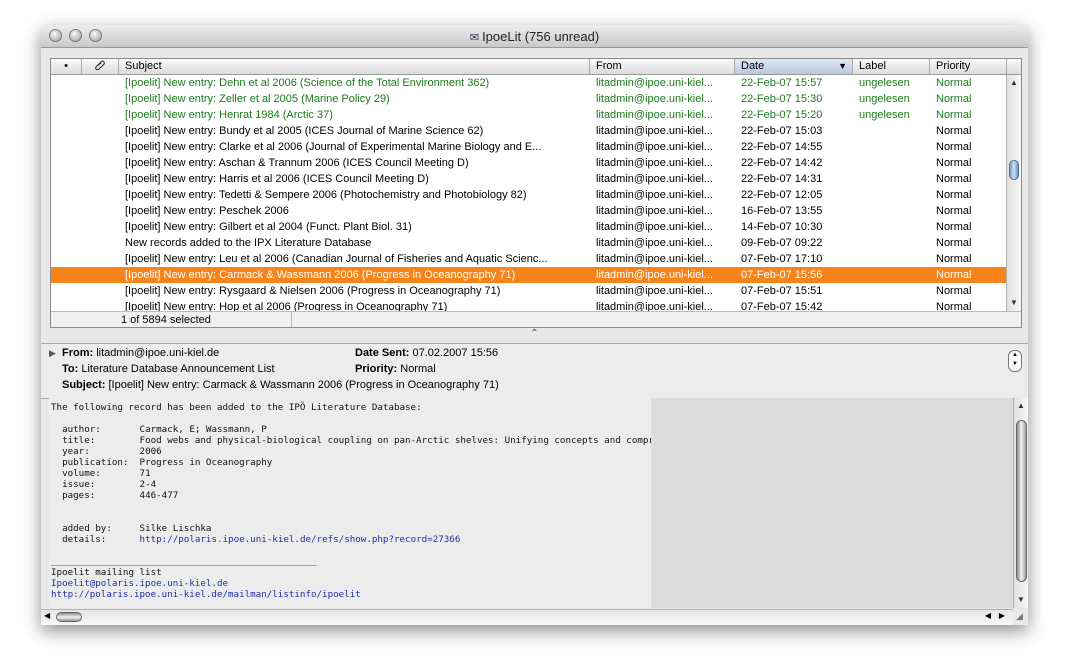  What do you see at coordinates (159, 495) in the screenshot?
I see `body-field-value: 446-477` at bounding box center [159, 495].